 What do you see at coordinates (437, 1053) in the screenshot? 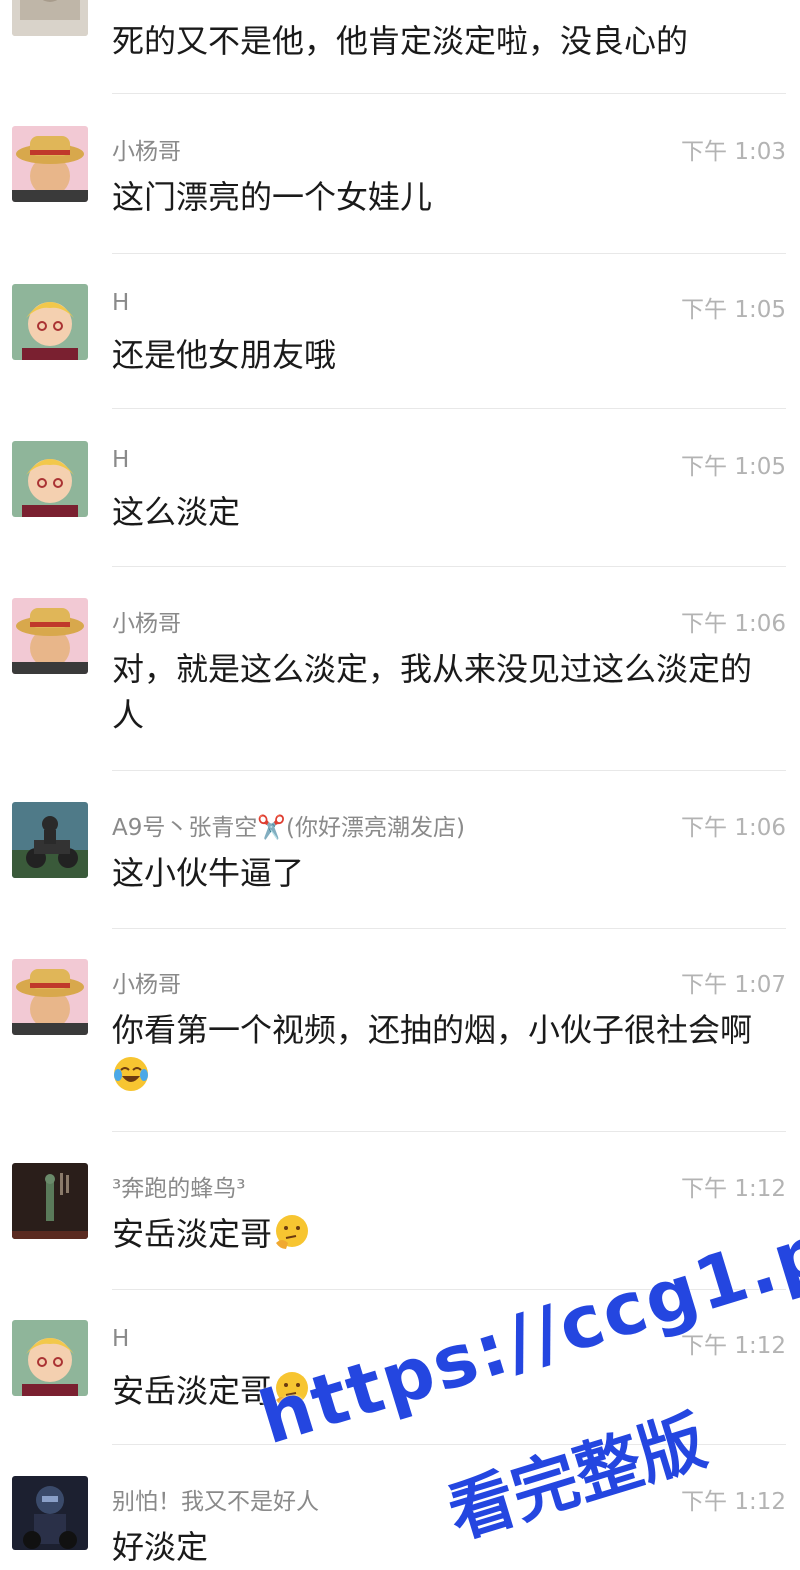
I see `message-text: 你看第一个视频，还抽的烟，小伙子很社会啊` at bounding box center [437, 1053].